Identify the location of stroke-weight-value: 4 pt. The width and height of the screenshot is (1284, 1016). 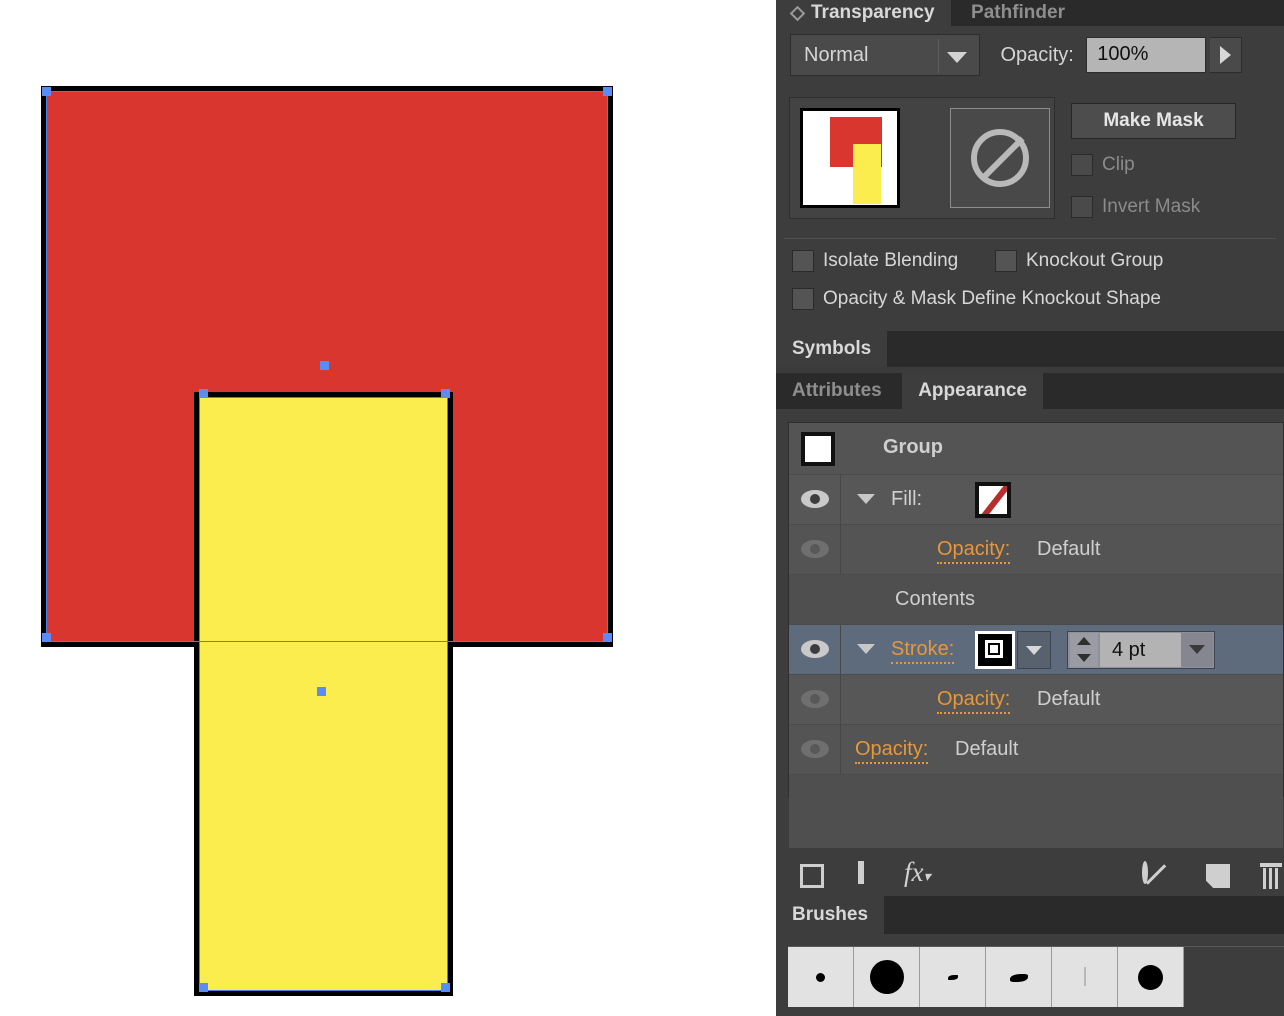
(1141, 650).